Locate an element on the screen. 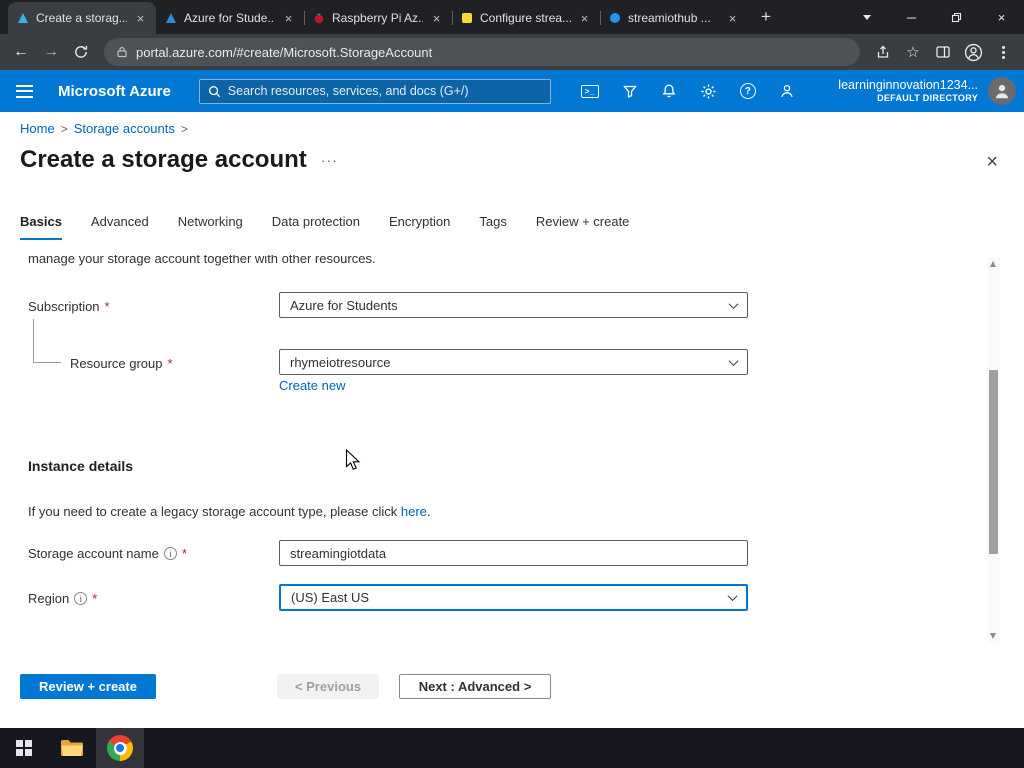  resource-group-label: Resource group * is located at coordinates (121, 363).